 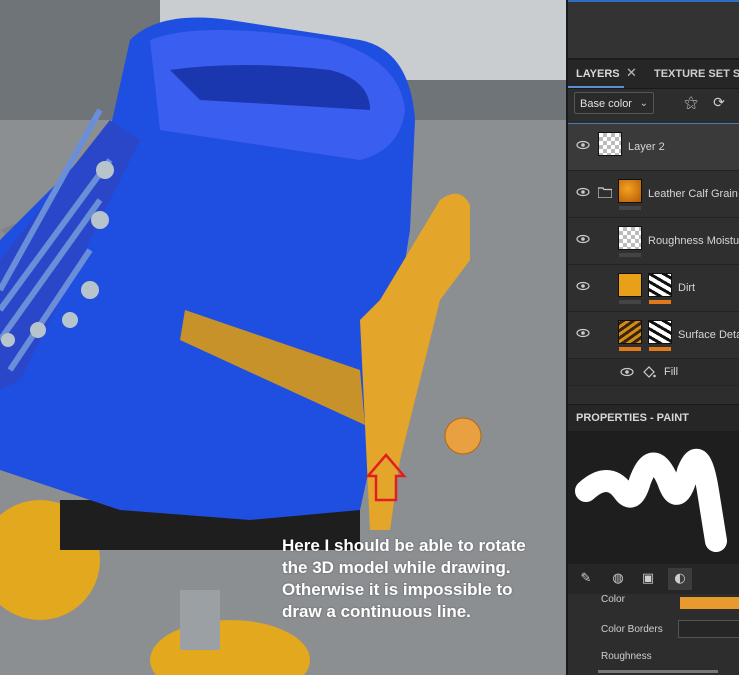 I want to click on brush-preview, so click(x=653, y=497).